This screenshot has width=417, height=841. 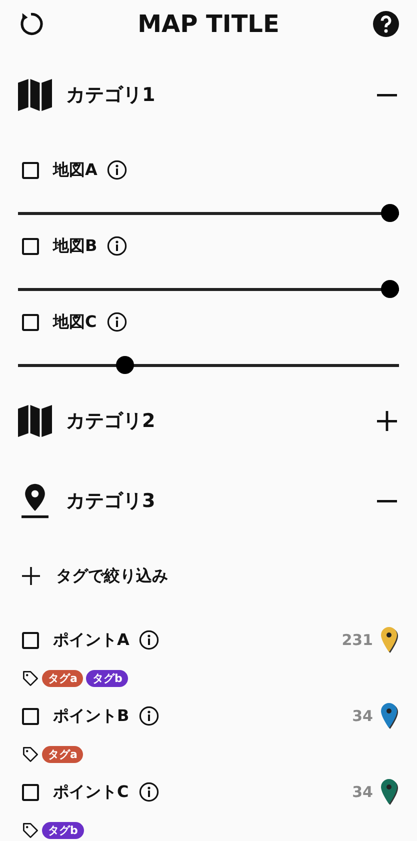 I want to click on point-count: 231, so click(x=357, y=640).